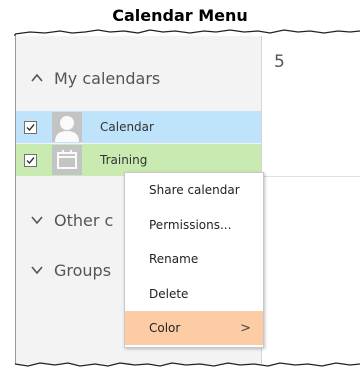 This screenshot has height=377, width=360. I want to click on menu-item-delete: Delete, so click(194, 294).